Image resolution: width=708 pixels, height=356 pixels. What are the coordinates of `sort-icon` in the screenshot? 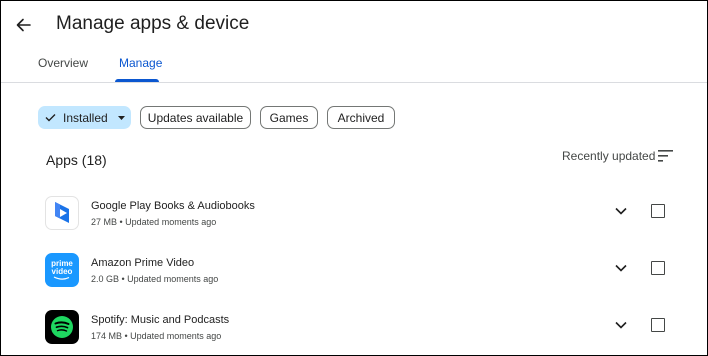 It's located at (666, 156).